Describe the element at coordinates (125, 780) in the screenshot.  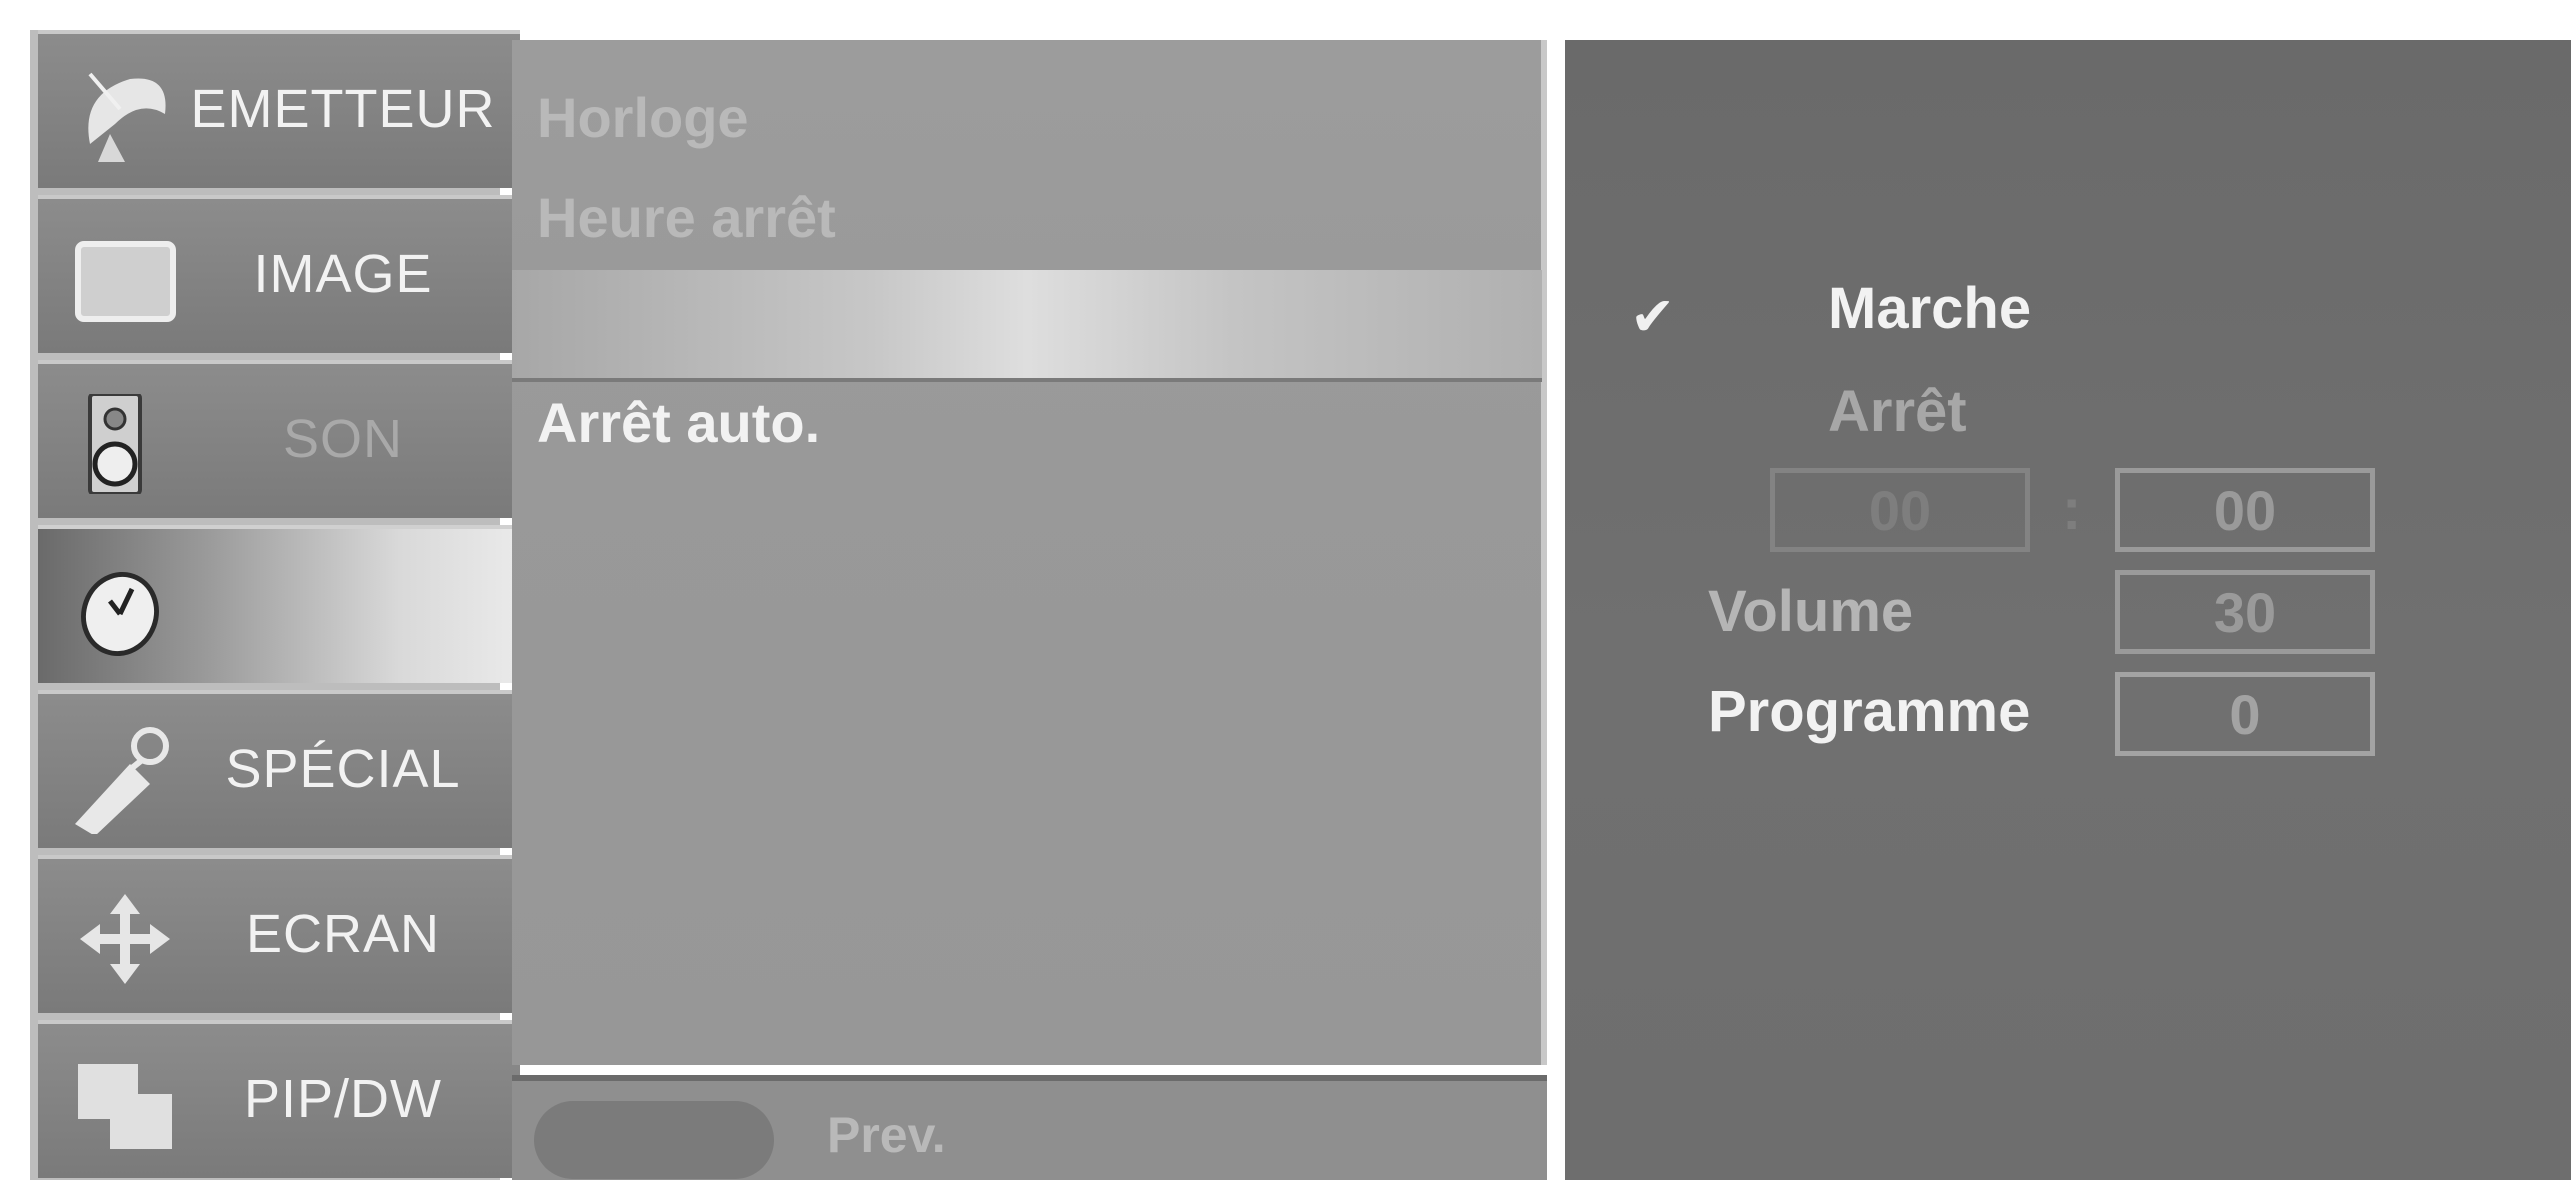
I see `tag-icon` at that location.